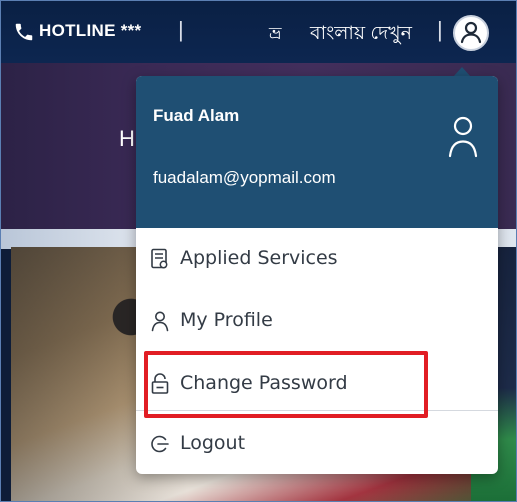 This screenshot has width=517, height=502. I want to click on menu-item-logout: Logout, so click(317, 444).